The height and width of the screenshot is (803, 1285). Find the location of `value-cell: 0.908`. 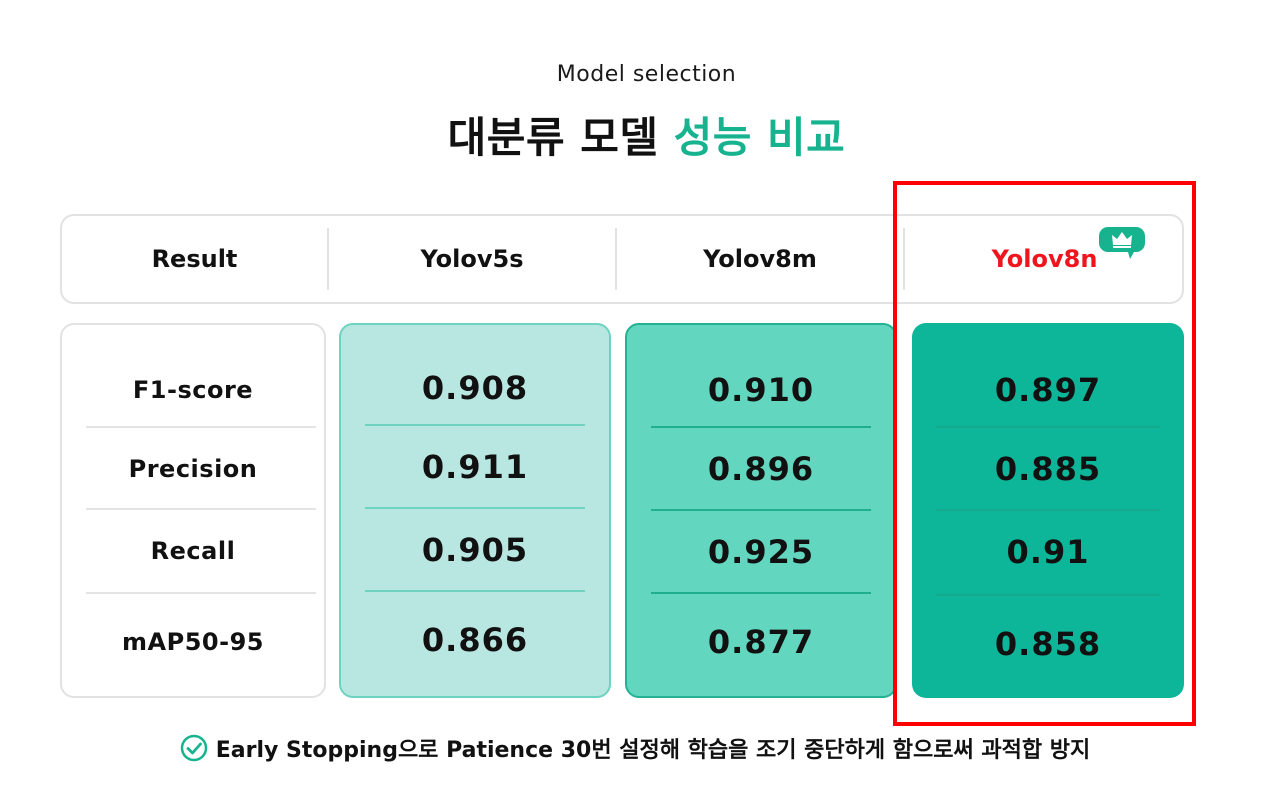

value-cell: 0.908 is located at coordinates (475, 388).